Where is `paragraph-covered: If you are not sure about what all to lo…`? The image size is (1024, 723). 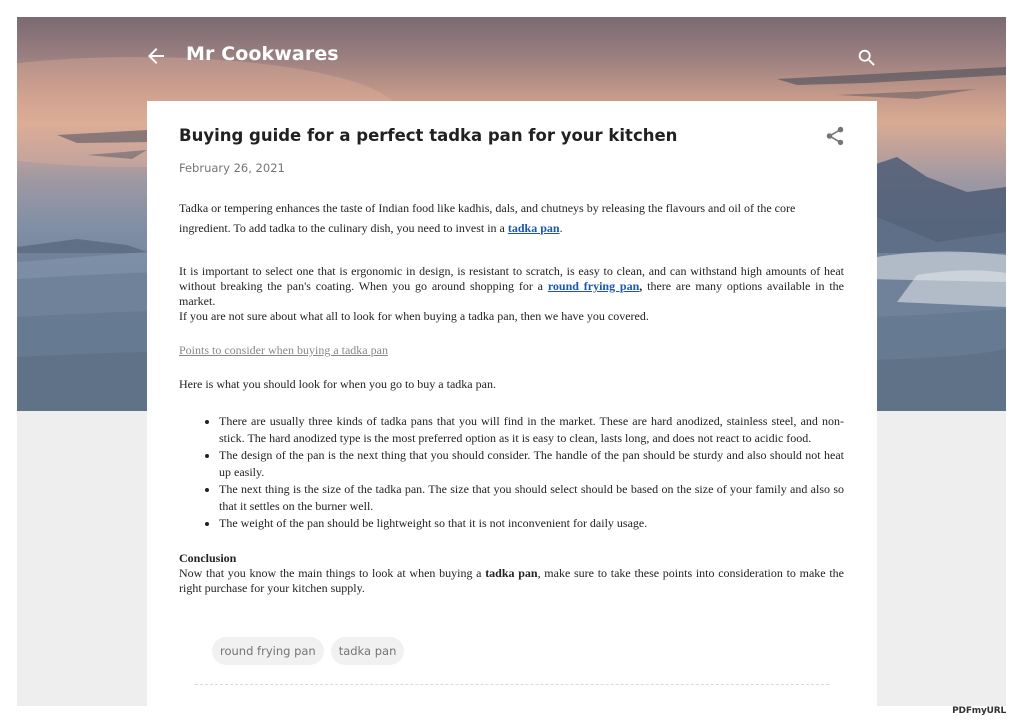
paragraph-covered: If you are not sure about what all to lo… is located at coordinates (414, 316).